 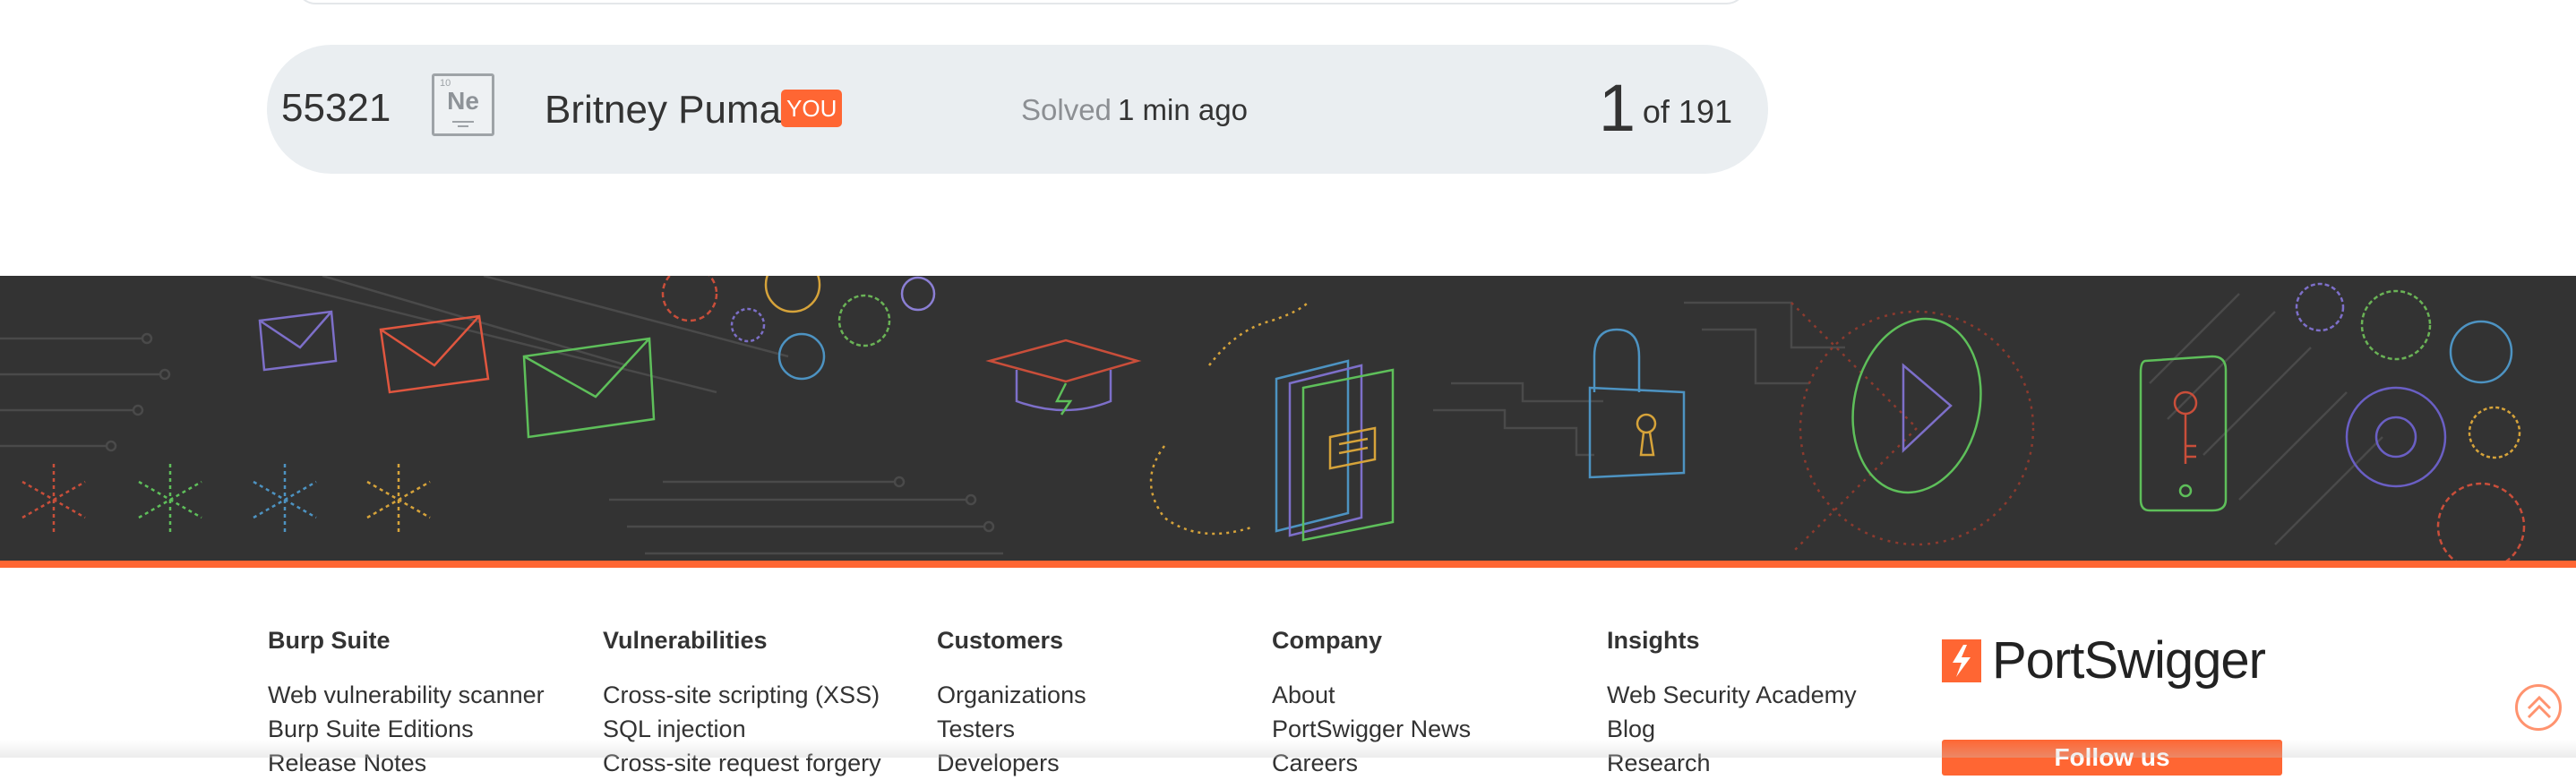 I want to click on portswigger-logo-icon, so click(x=1961, y=661).